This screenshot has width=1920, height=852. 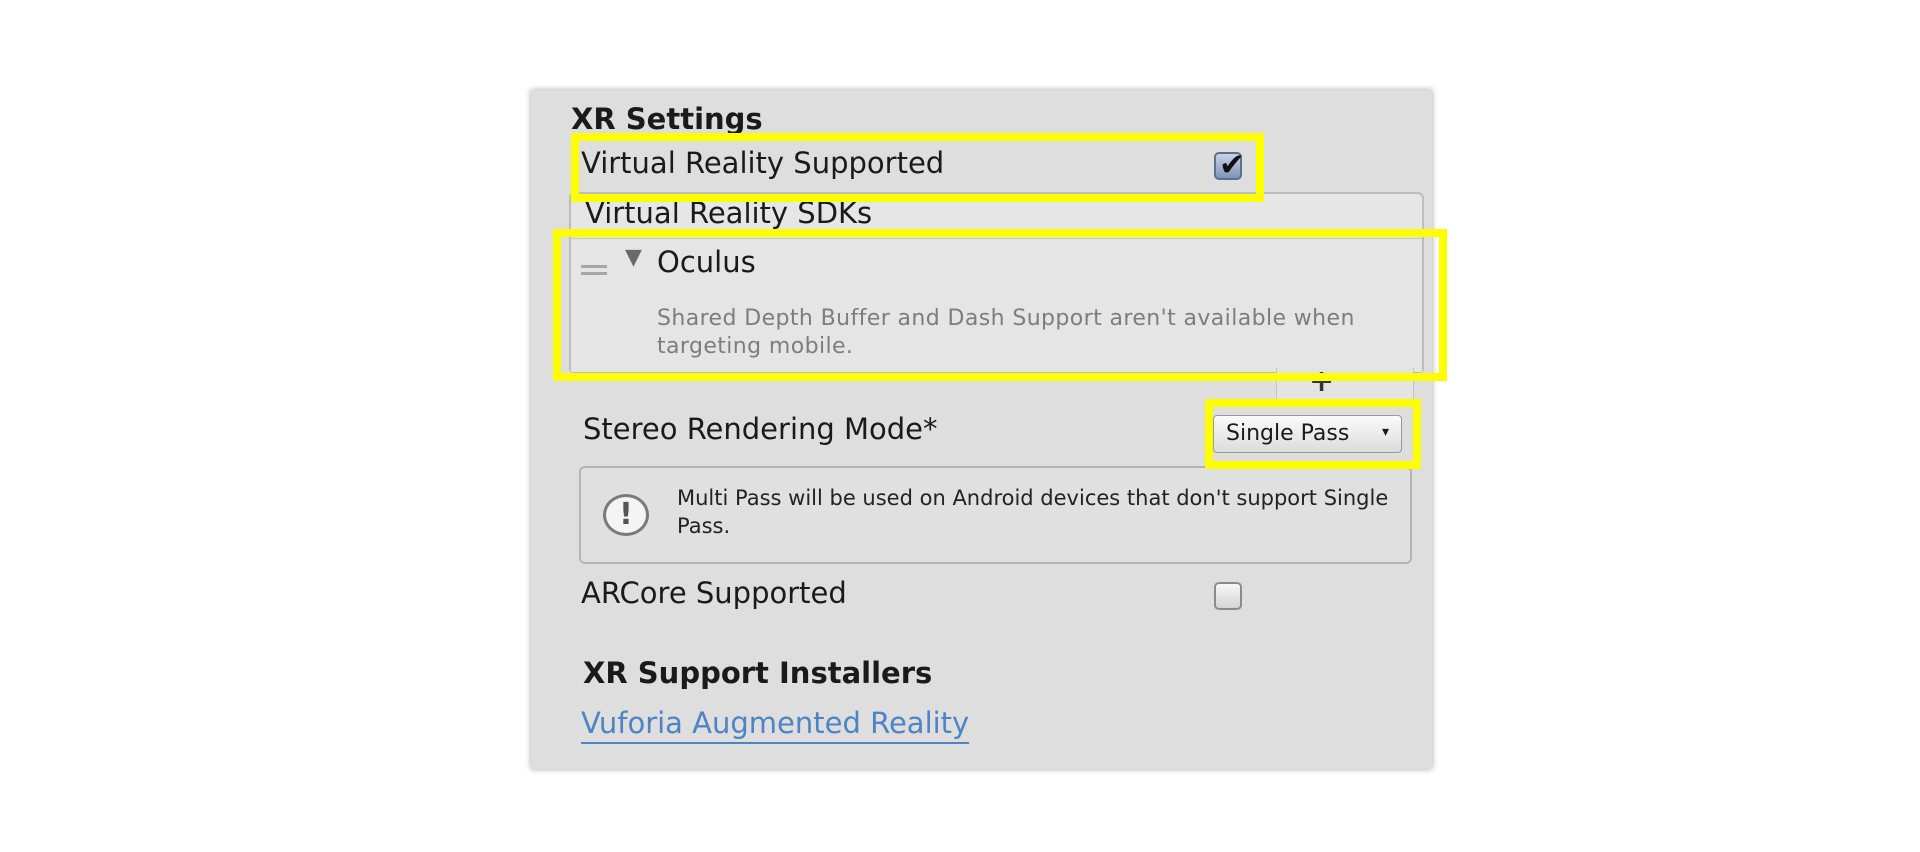 What do you see at coordinates (633, 257) in the screenshot?
I see `foldout-arrow-icon: ▼` at bounding box center [633, 257].